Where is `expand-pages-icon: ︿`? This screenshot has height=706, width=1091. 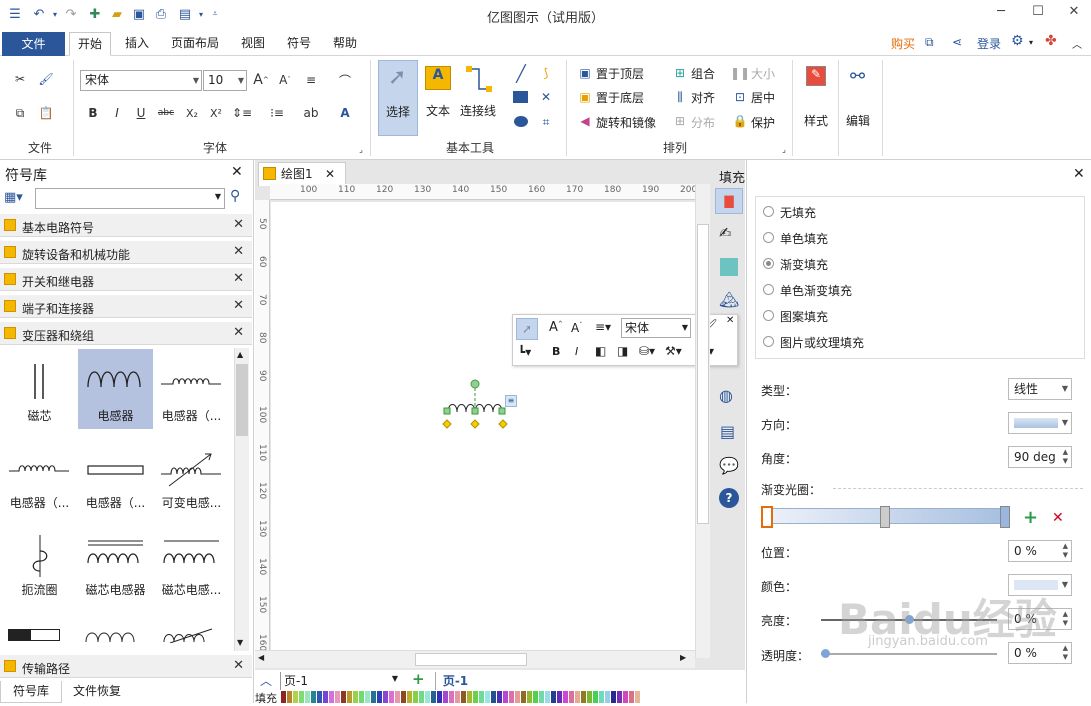
expand-pages-icon: ︿ is located at coordinates (266, 680).